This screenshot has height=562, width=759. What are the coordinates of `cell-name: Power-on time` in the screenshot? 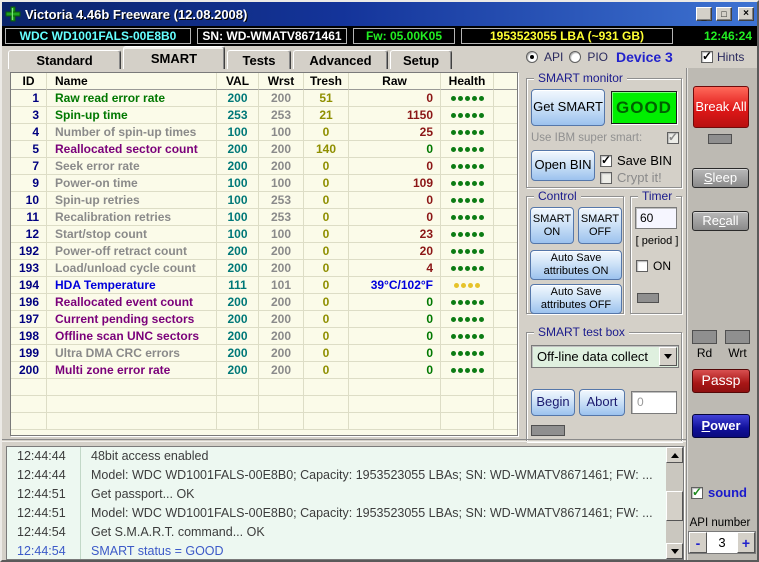 It's located at (132, 183).